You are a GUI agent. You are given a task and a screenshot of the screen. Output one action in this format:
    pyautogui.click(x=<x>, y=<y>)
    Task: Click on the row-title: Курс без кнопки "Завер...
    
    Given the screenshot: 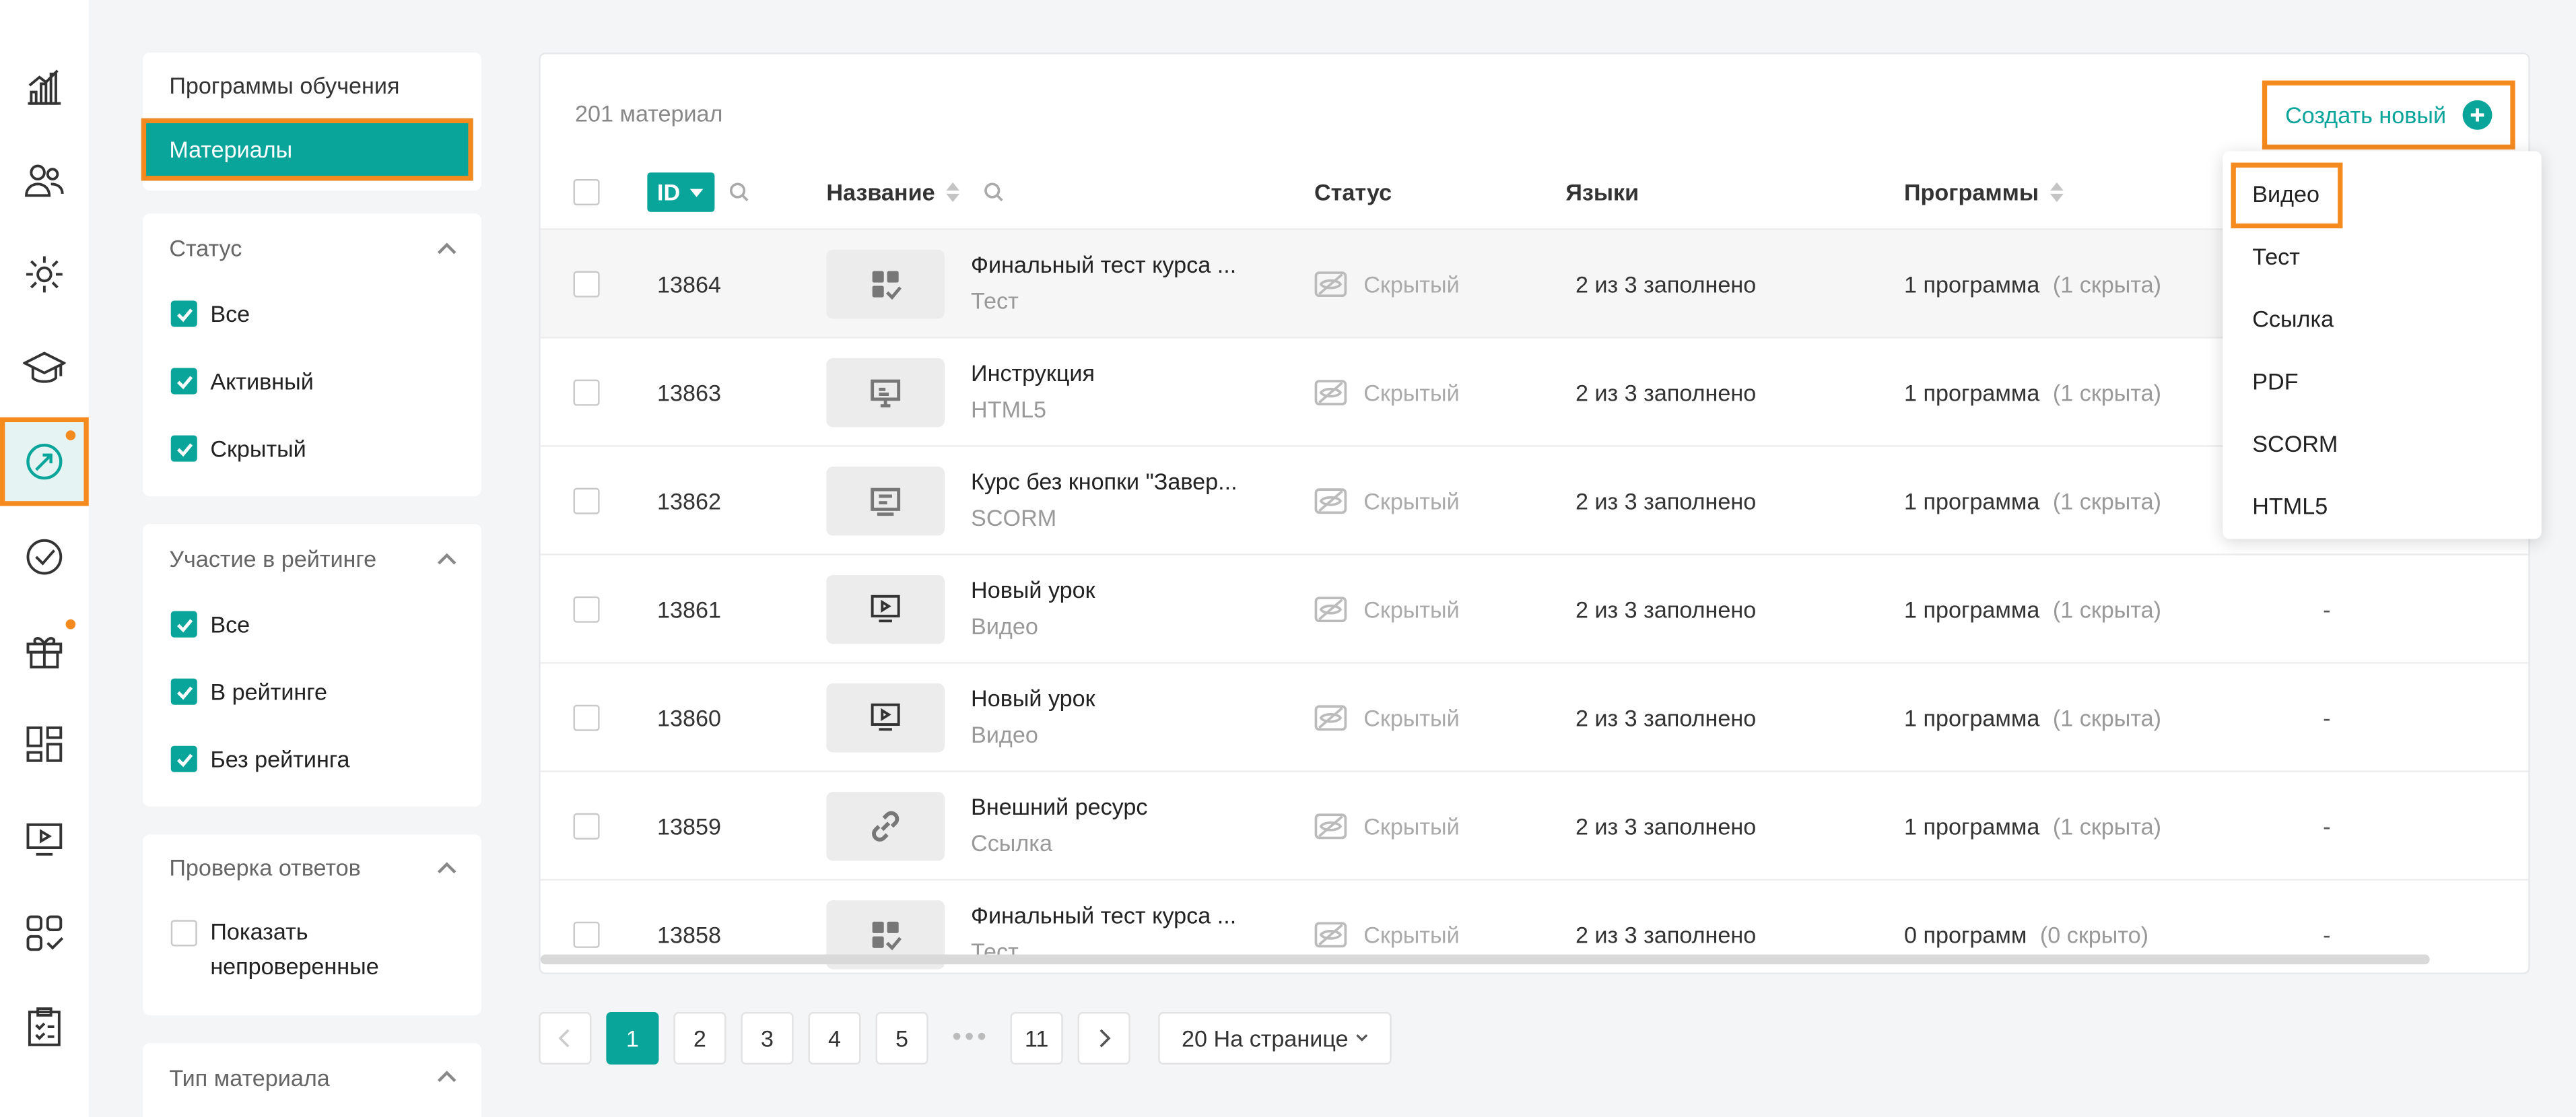 What is the action you would take?
    pyautogui.click(x=1104, y=481)
    